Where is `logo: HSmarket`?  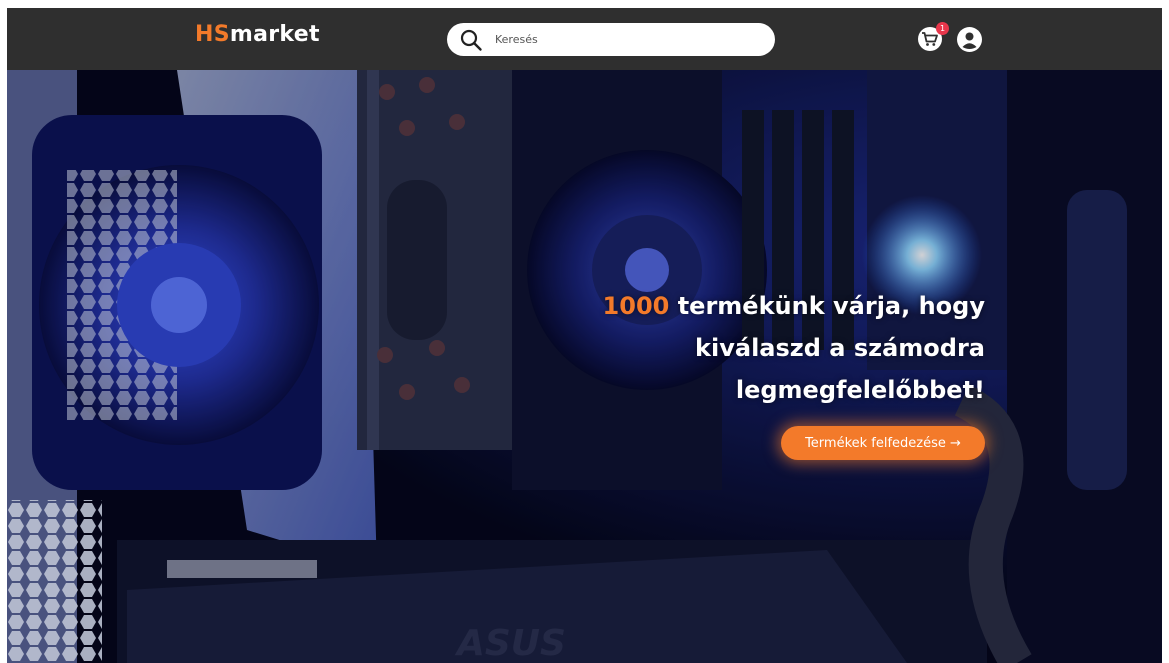 logo: HSmarket is located at coordinates (257, 34).